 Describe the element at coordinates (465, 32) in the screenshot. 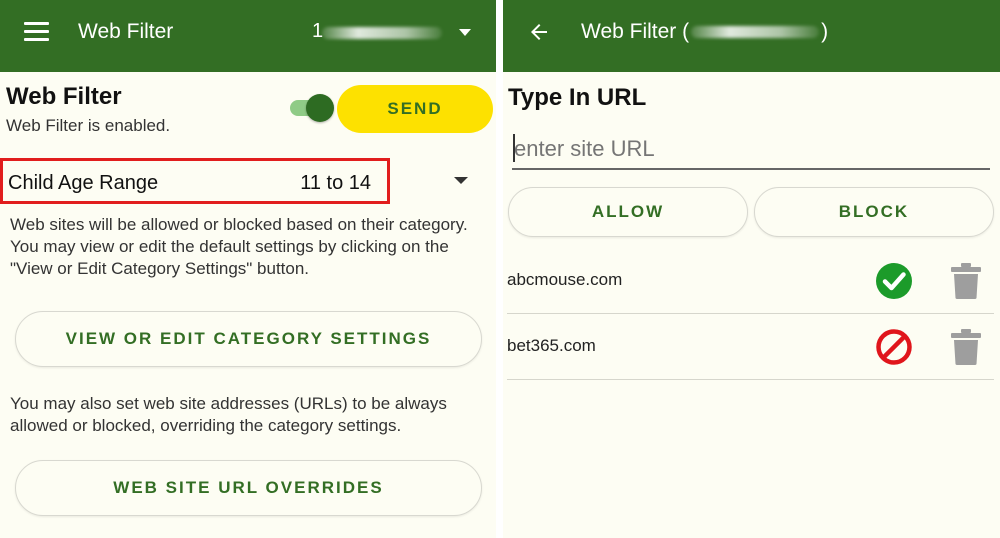

I see `chevron-down-icon` at that location.